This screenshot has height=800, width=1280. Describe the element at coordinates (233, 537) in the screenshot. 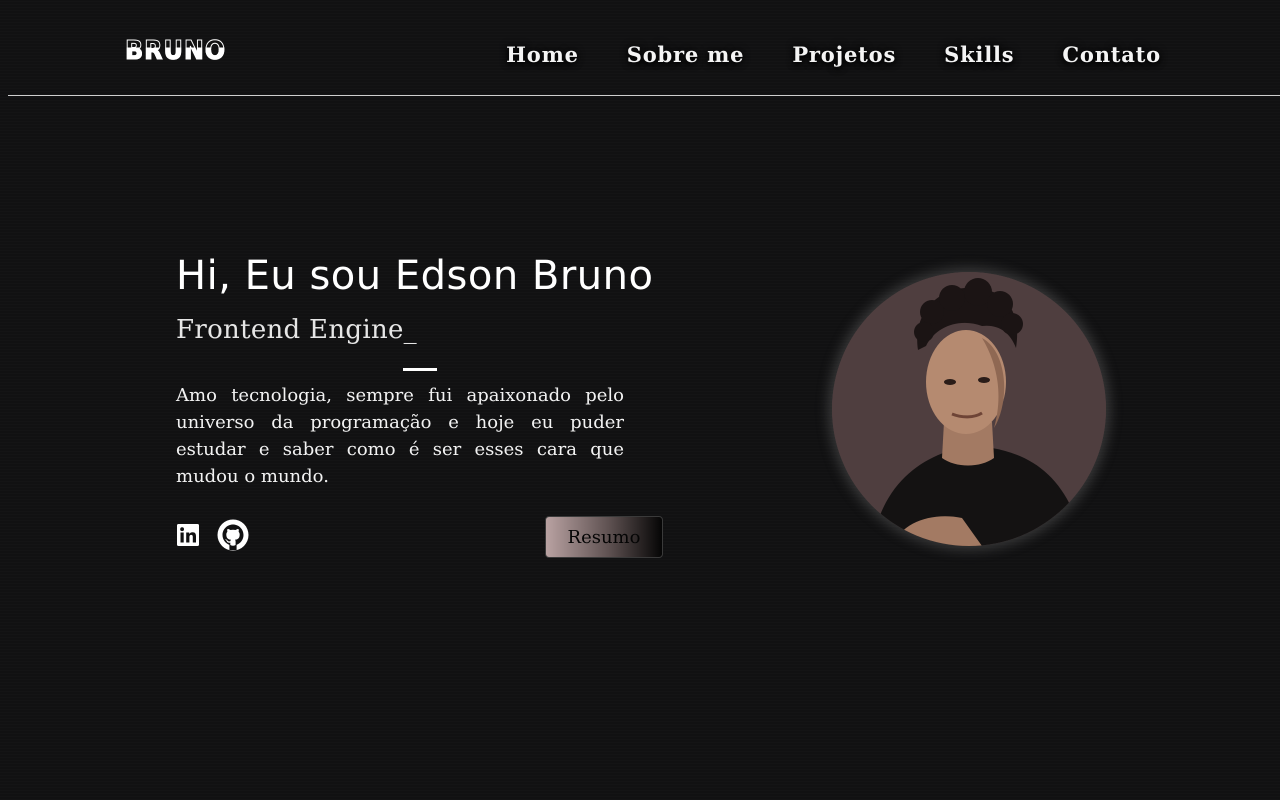

I see `github-icon` at that location.